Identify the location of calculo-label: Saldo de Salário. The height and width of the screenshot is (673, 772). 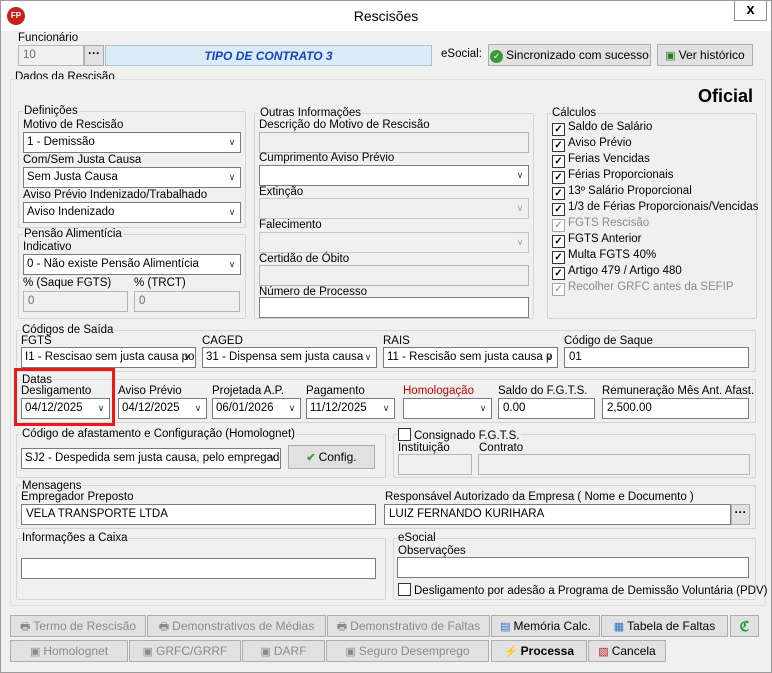
(610, 127).